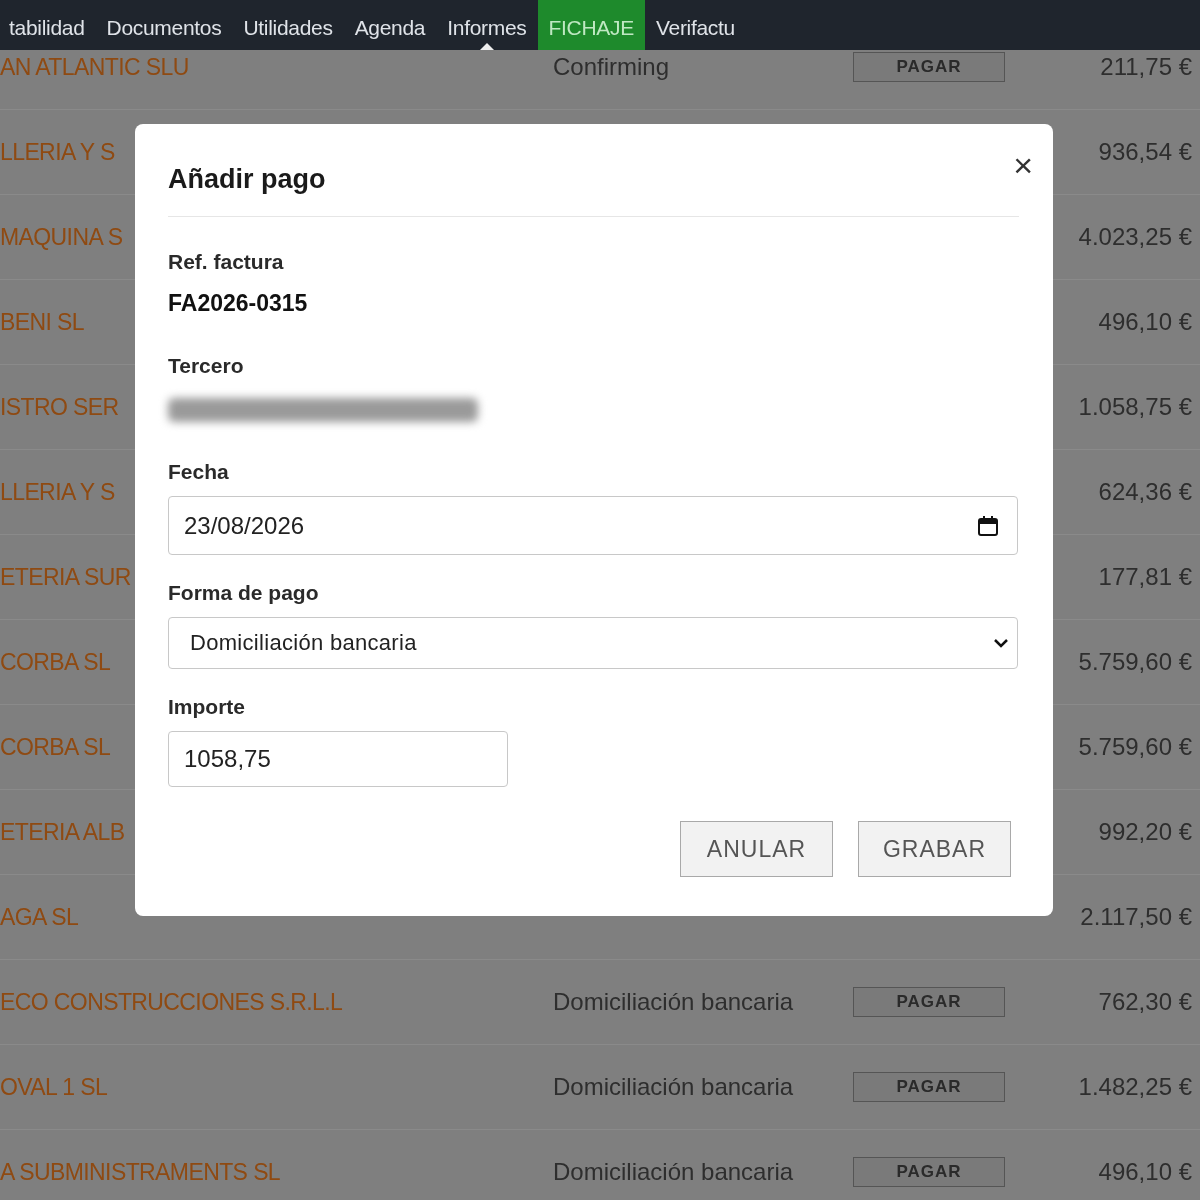  Describe the element at coordinates (1001, 643) in the screenshot. I see `chevron-down-icon` at that location.